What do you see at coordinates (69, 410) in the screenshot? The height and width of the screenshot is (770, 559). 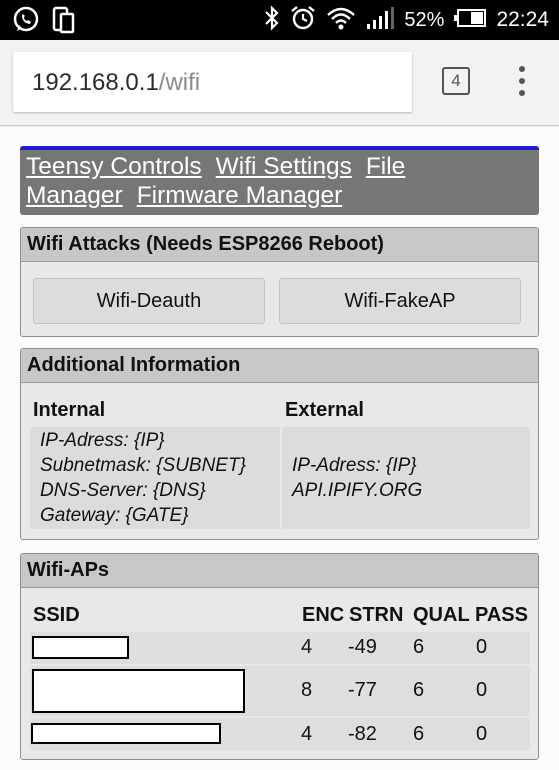 I see `internal-header: Internal` at bounding box center [69, 410].